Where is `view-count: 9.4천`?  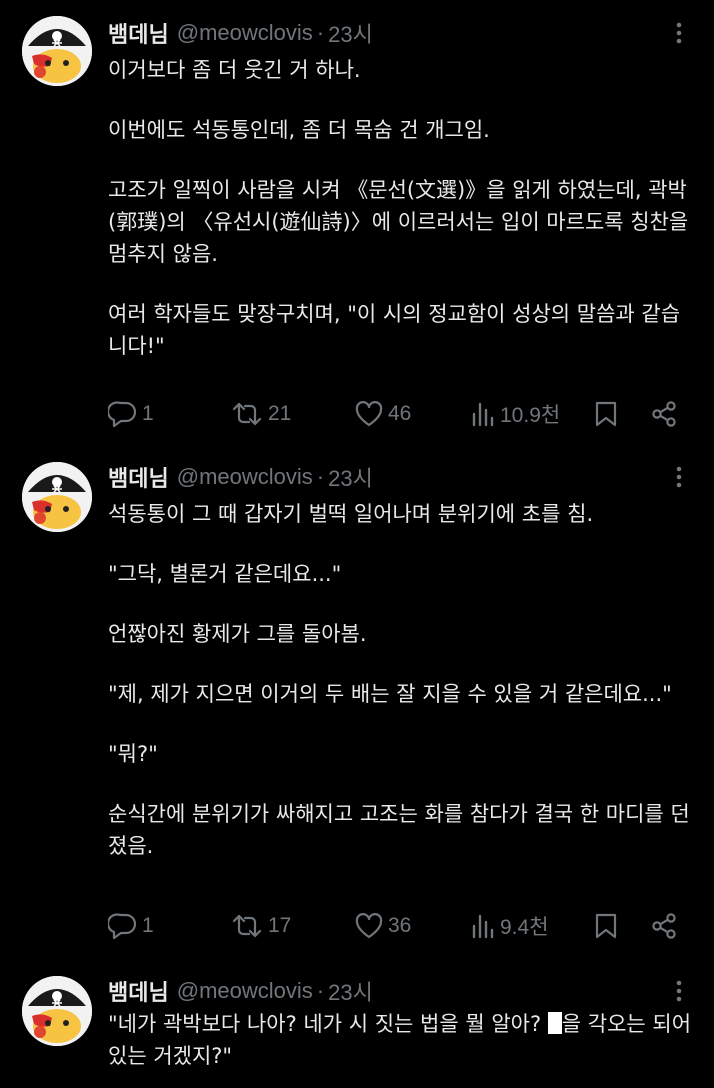 view-count: 9.4천 is located at coordinates (524, 927).